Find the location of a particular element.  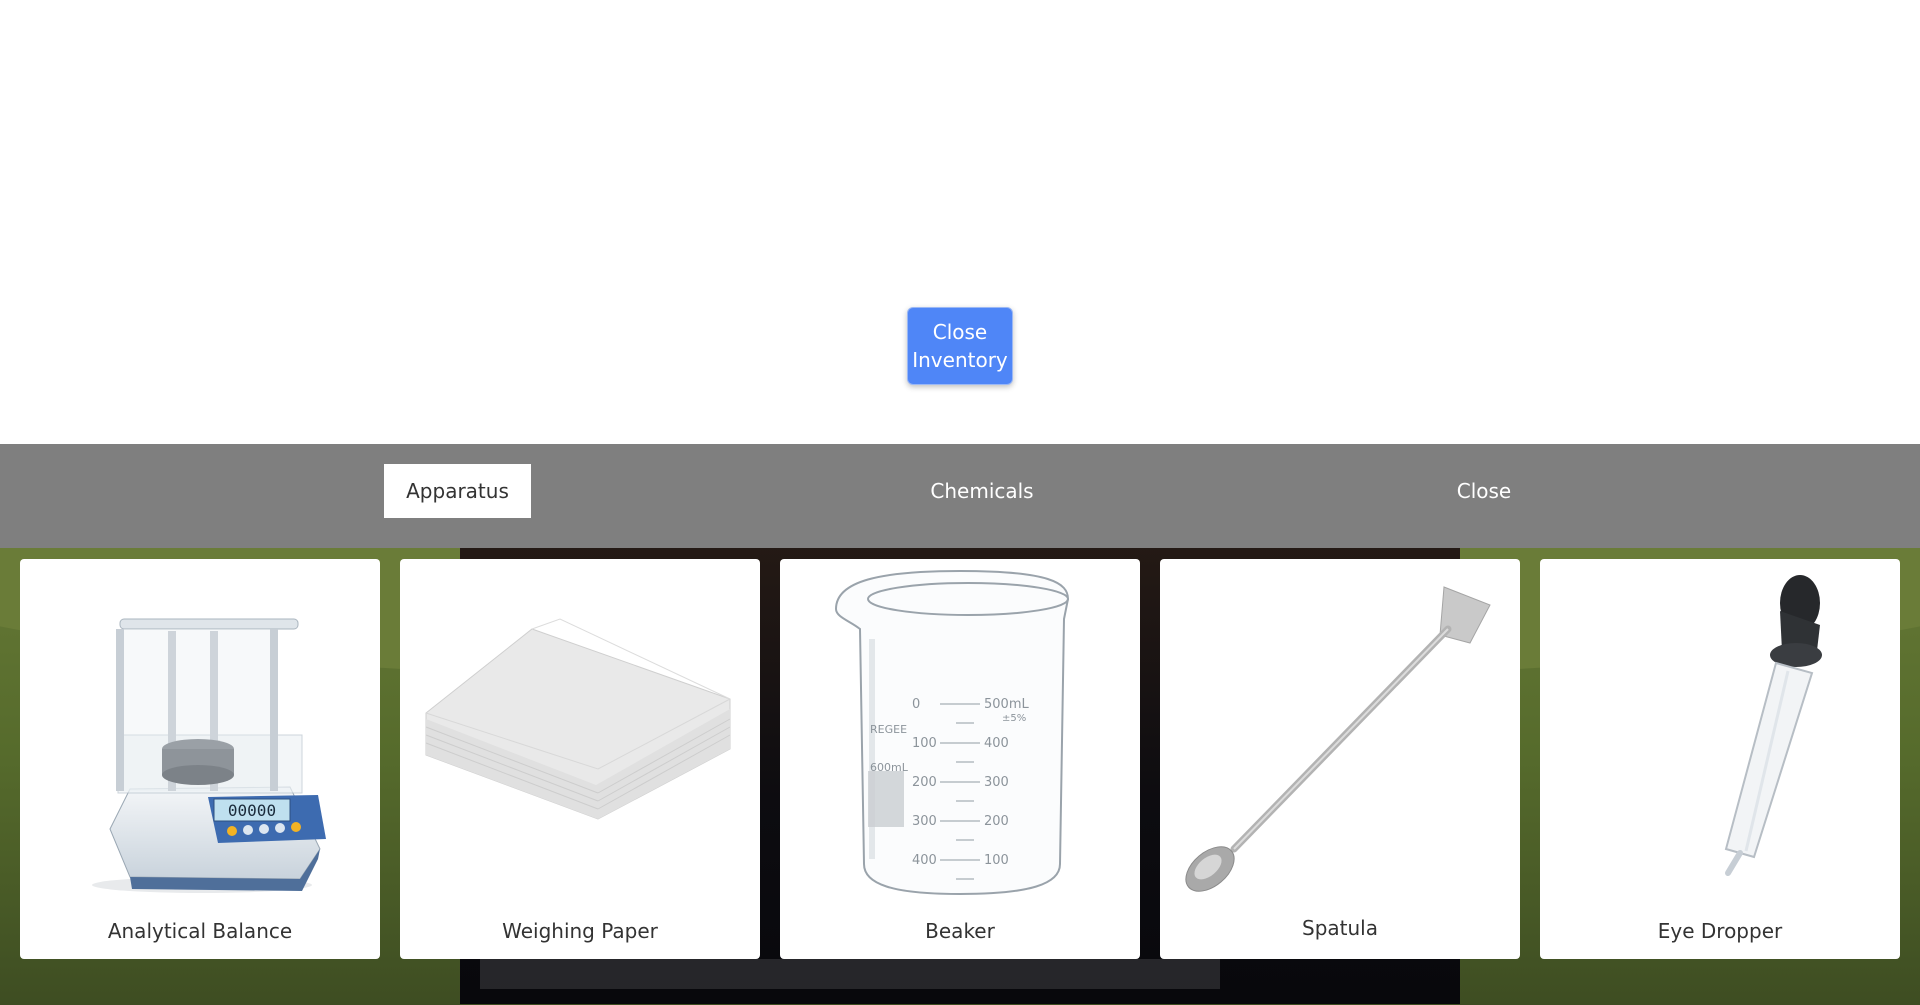

beaker-mark-left-0: 0 is located at coordinates (916, 704).